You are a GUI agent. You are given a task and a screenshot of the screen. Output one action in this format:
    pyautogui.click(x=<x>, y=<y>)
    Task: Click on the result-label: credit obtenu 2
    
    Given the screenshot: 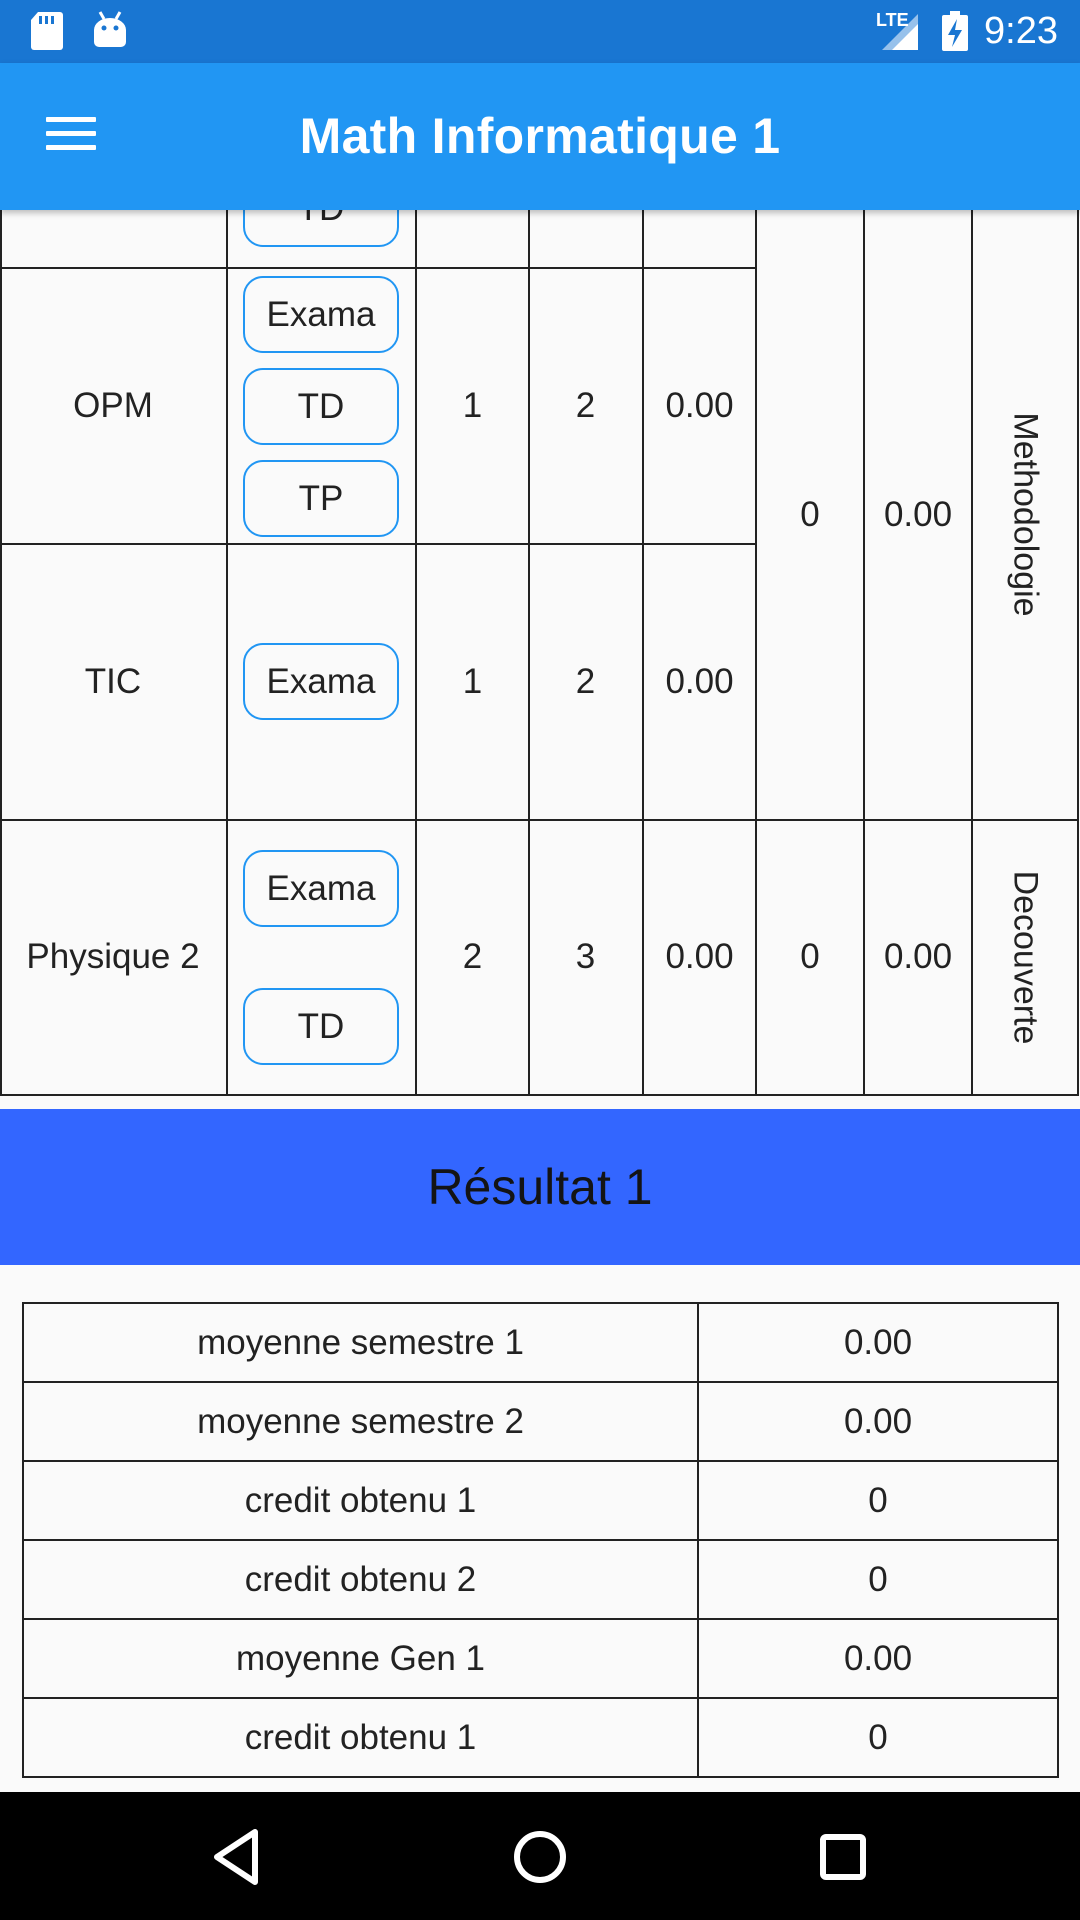 What is the action you would take?
    pyautogui.click(x=360, y=1579)
    